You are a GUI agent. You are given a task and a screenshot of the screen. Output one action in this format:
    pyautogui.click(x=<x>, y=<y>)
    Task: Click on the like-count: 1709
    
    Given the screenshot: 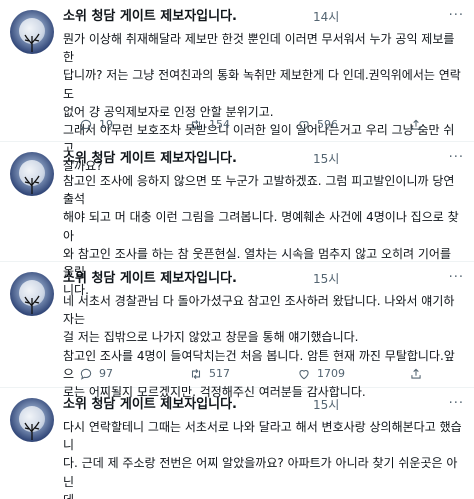 What is the action you would take?
    pyautogui.click(x=331, y=373)
    